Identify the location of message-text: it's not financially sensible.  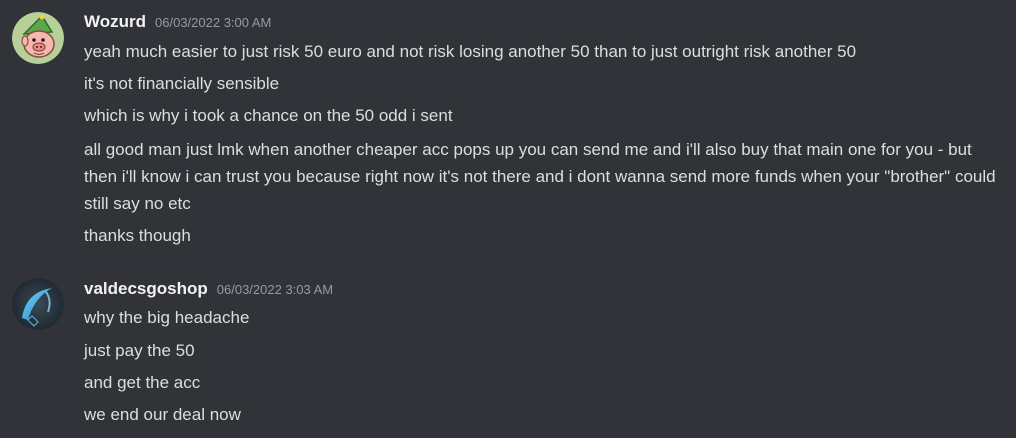
(182, 83).